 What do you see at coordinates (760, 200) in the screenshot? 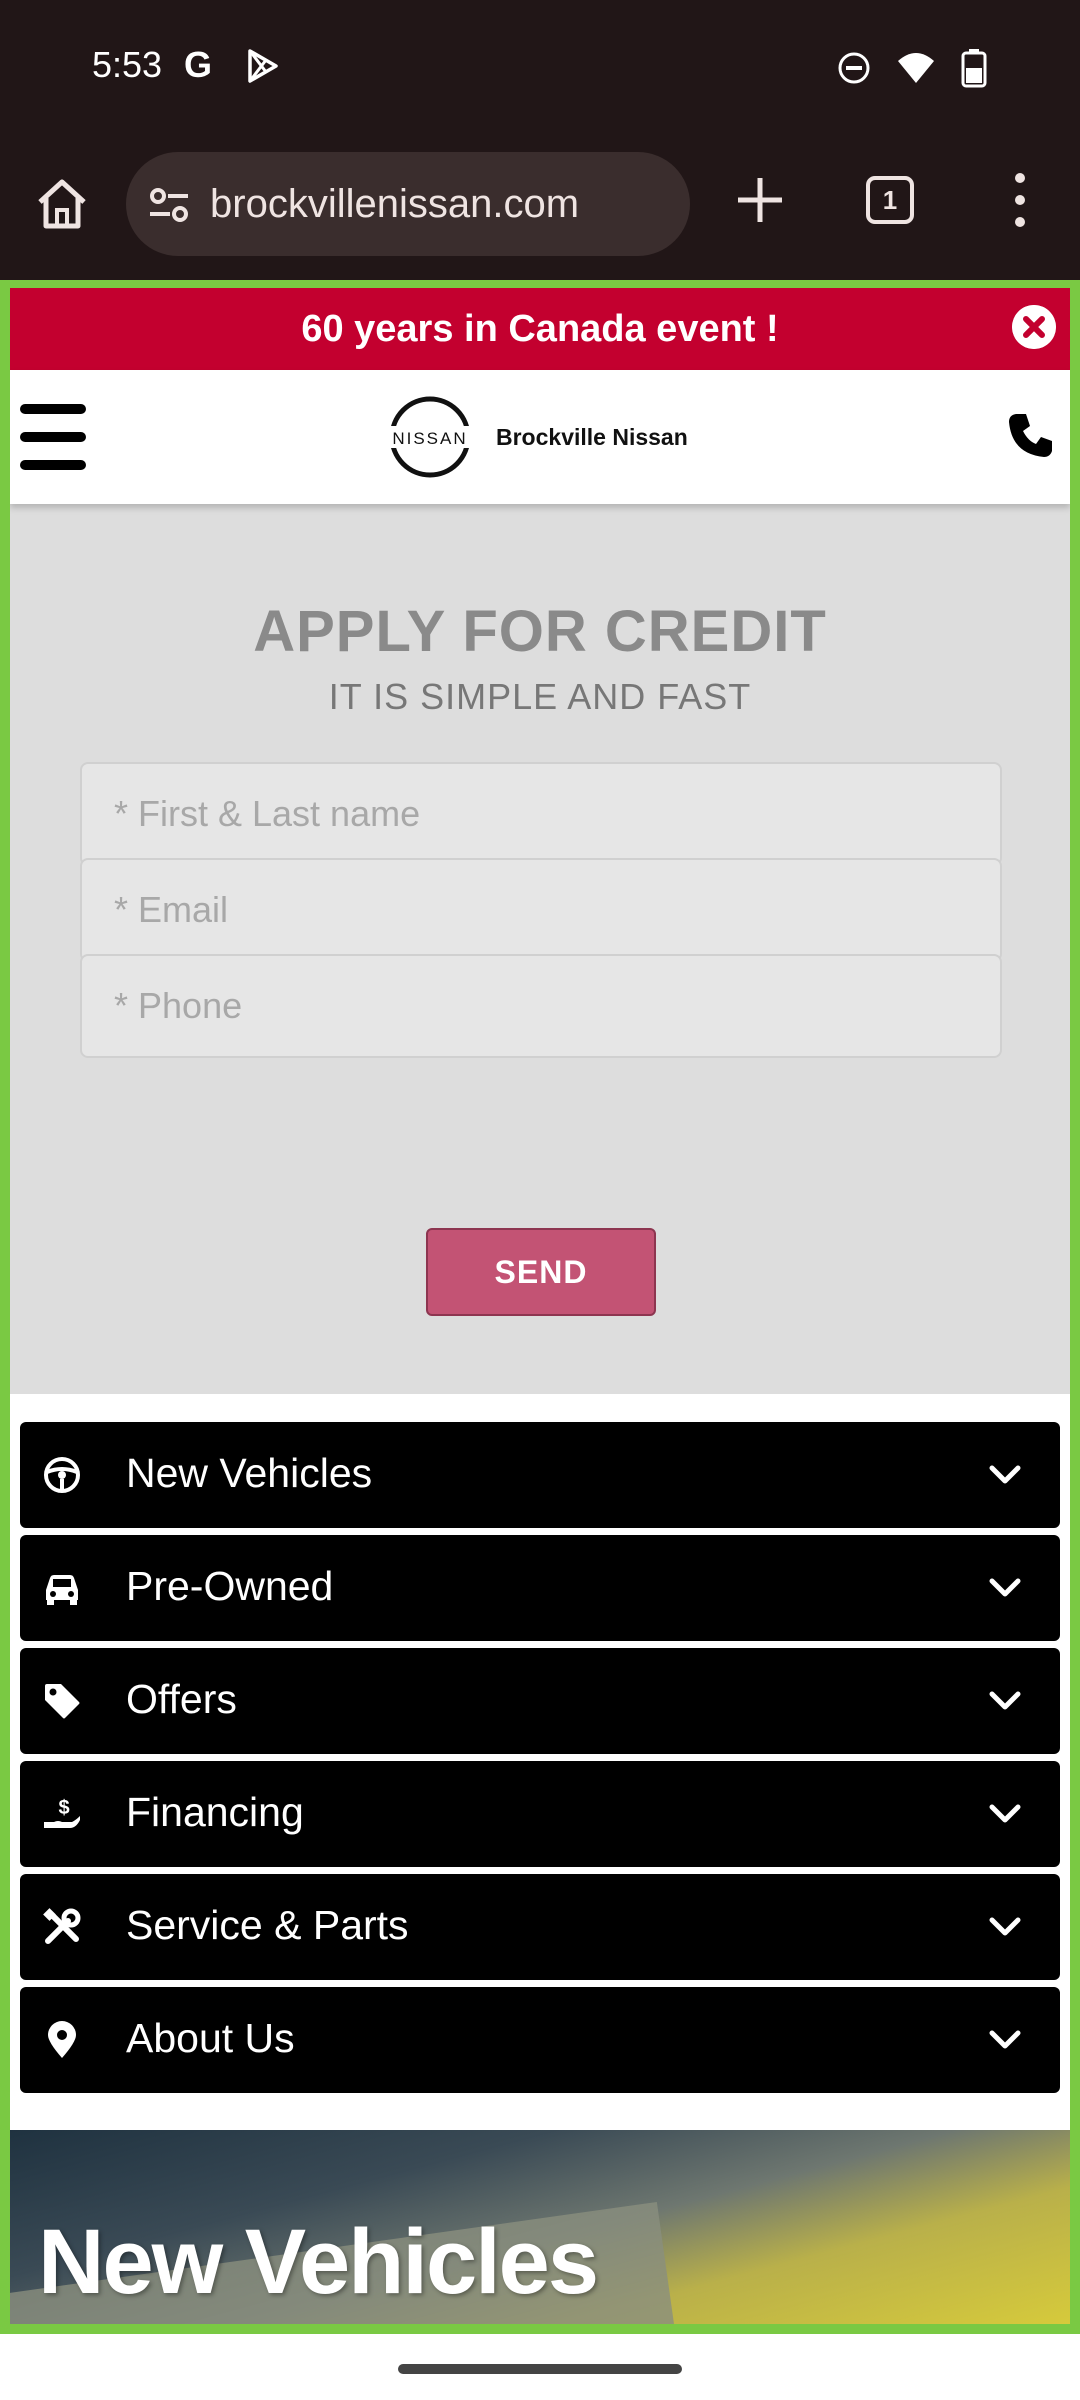
I see `new-tab-icon` at bounding box center [760, 200].